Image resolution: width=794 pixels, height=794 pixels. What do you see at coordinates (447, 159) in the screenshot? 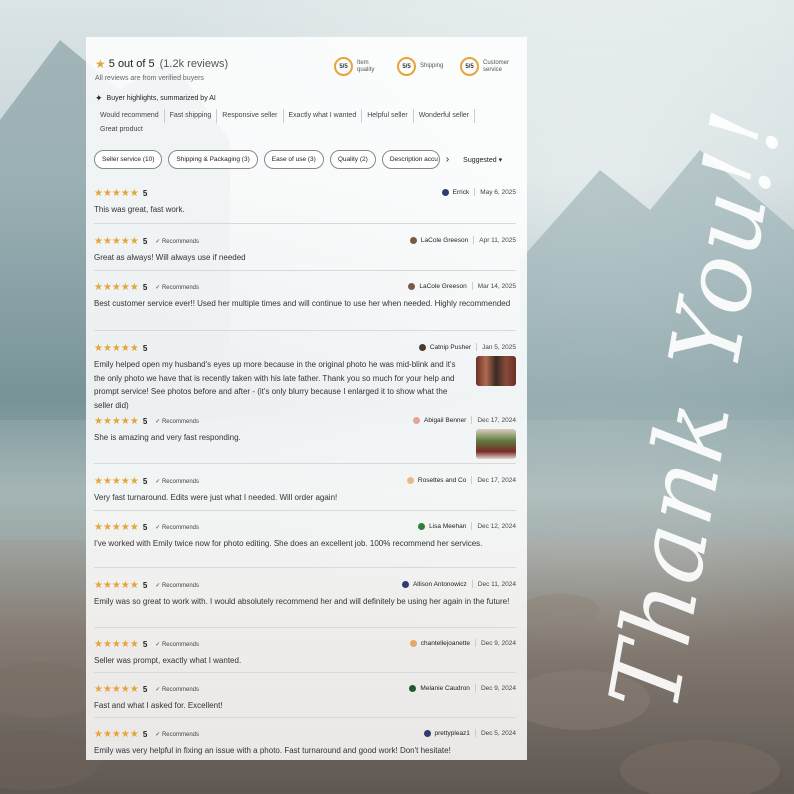
I see `chevron-right-icon: ›` at bounding box center [447, 159].